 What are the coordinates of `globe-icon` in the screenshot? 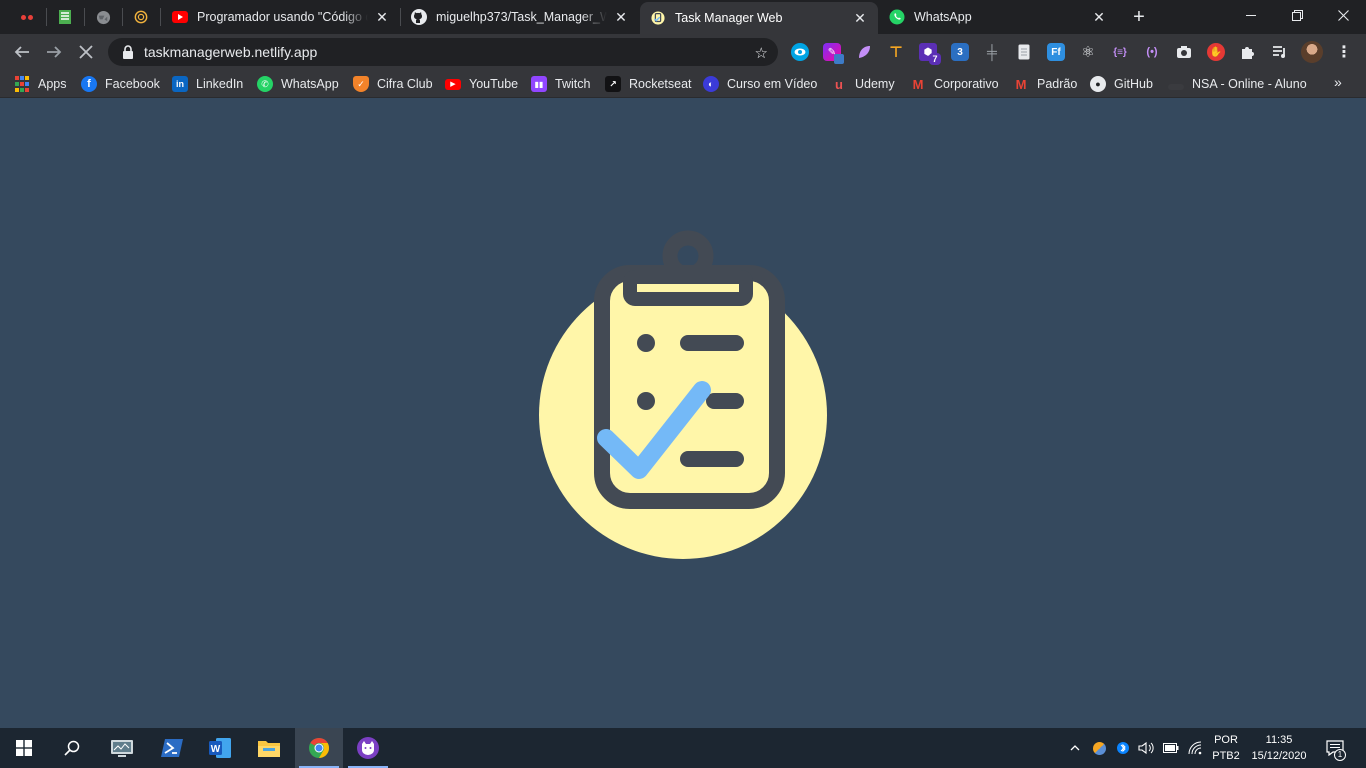 It's located at (103, 17).